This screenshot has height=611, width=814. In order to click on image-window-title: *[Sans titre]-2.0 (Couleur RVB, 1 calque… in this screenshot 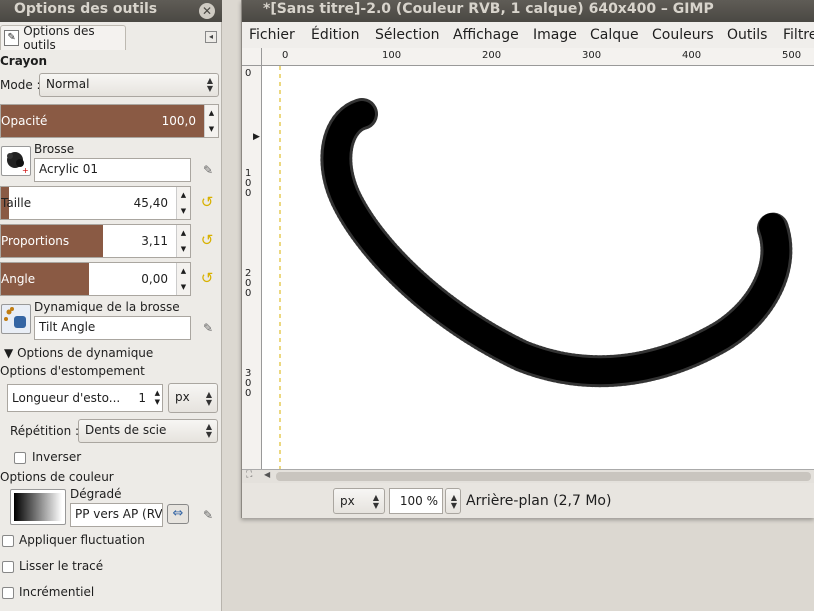, I will do `click(528, 11)`.